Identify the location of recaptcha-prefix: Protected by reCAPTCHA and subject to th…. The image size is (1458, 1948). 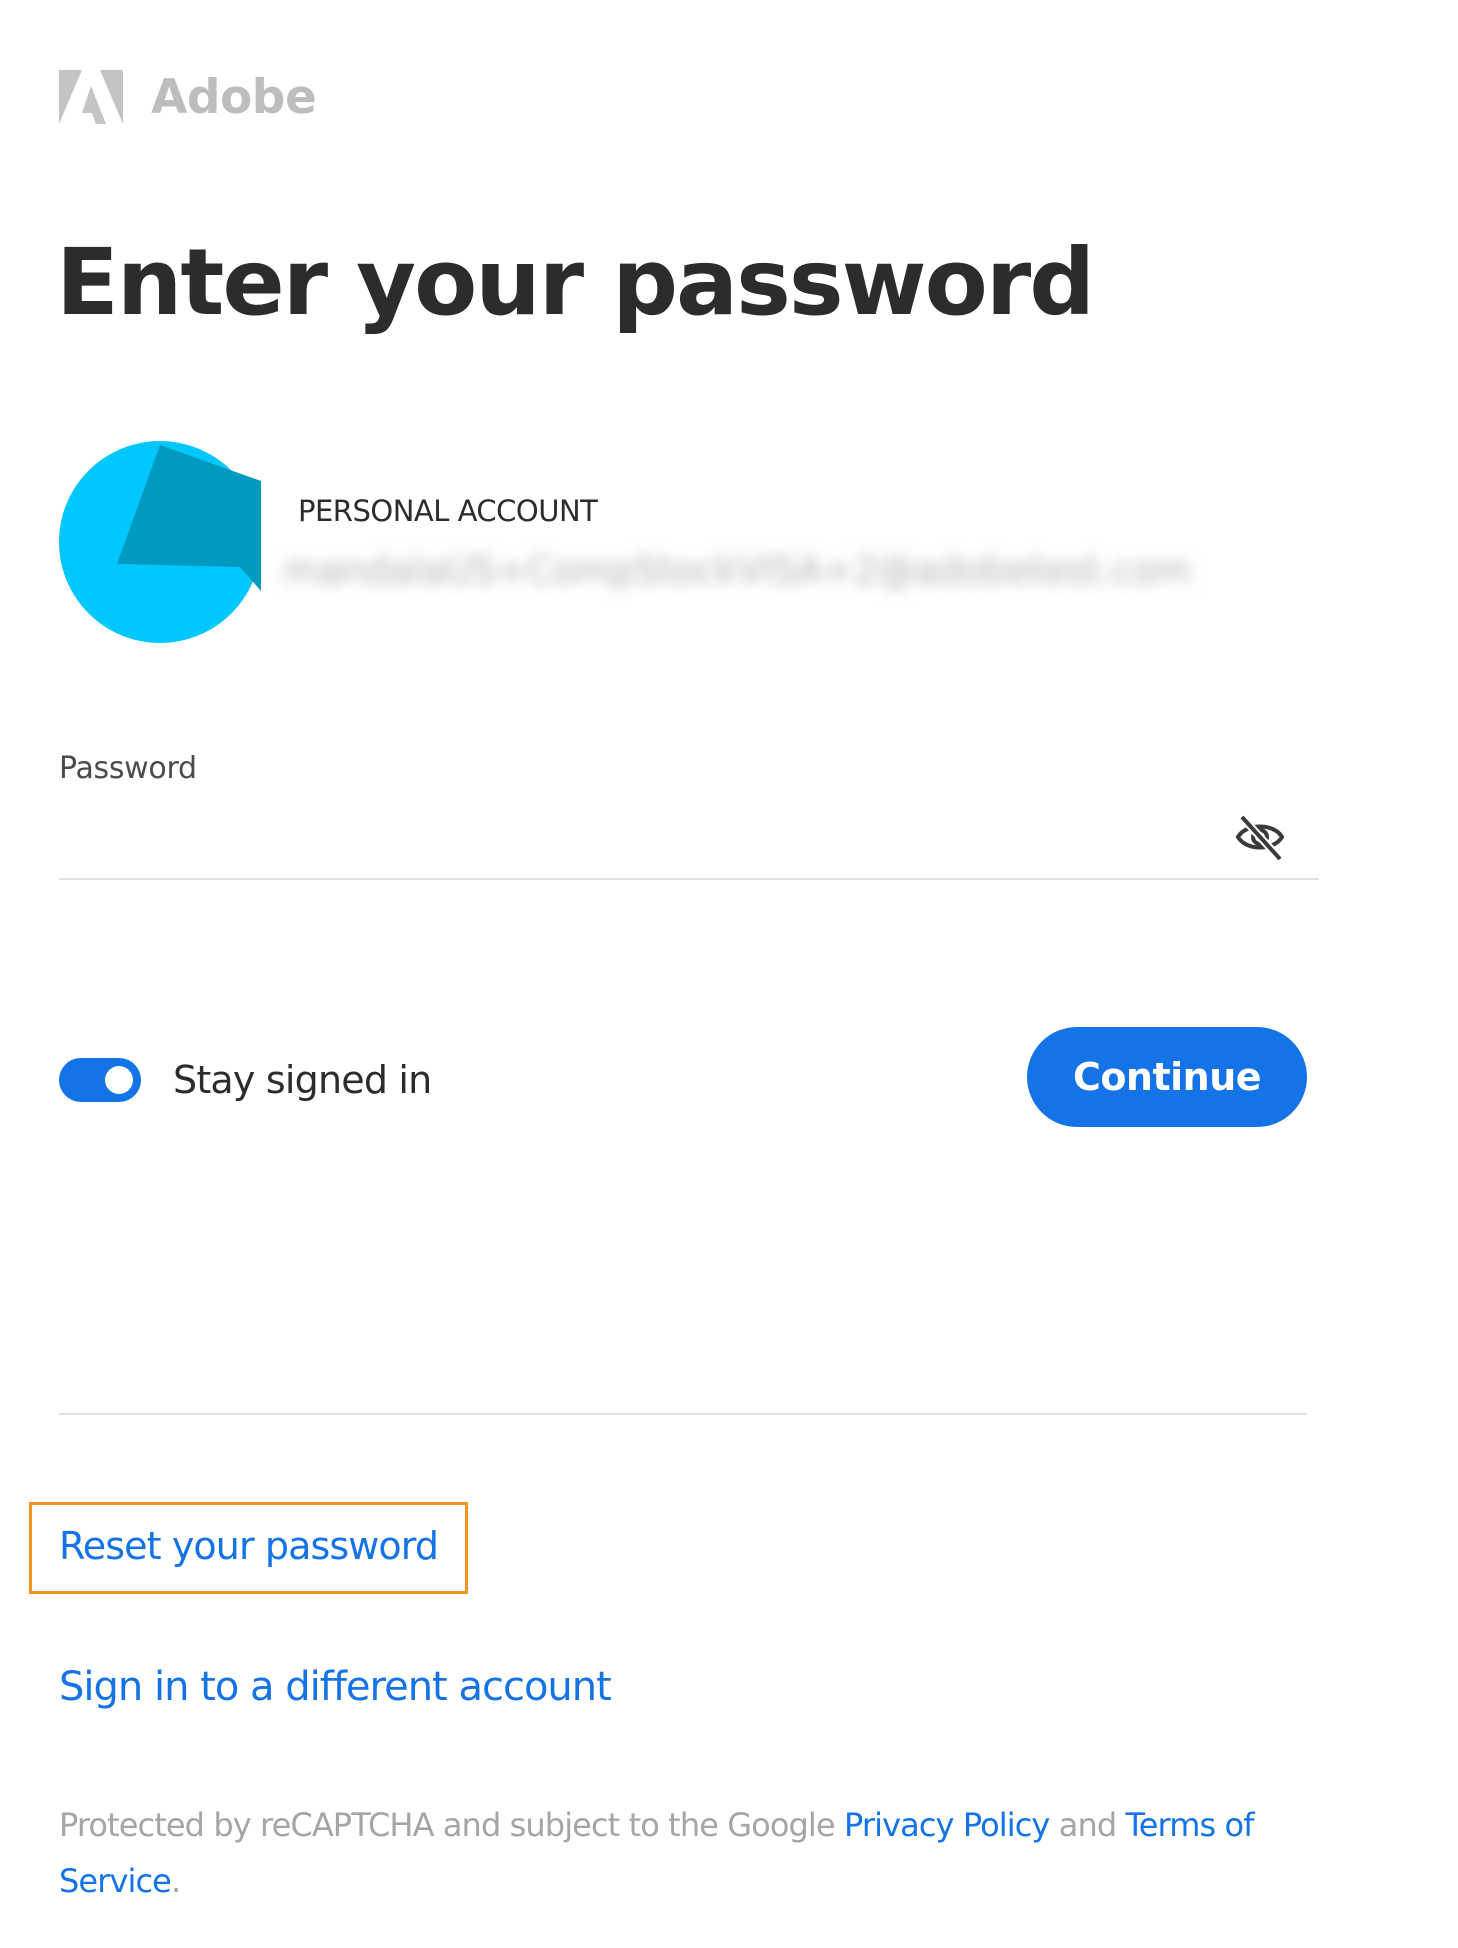
(451, 1825).